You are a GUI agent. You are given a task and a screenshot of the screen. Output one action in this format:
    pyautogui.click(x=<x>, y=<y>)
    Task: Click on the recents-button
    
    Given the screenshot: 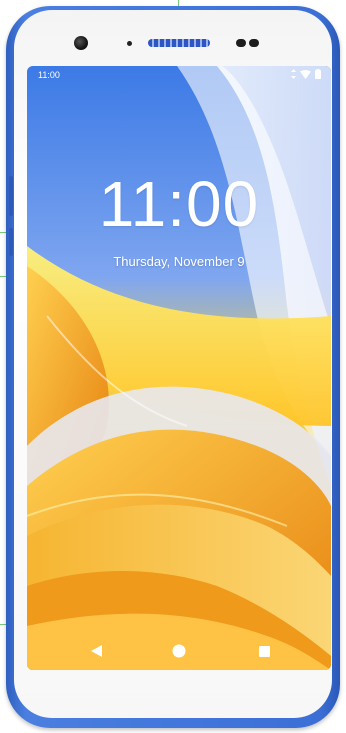 What is the action you would take?
    pyautogui.click(x=264, y=651)
    